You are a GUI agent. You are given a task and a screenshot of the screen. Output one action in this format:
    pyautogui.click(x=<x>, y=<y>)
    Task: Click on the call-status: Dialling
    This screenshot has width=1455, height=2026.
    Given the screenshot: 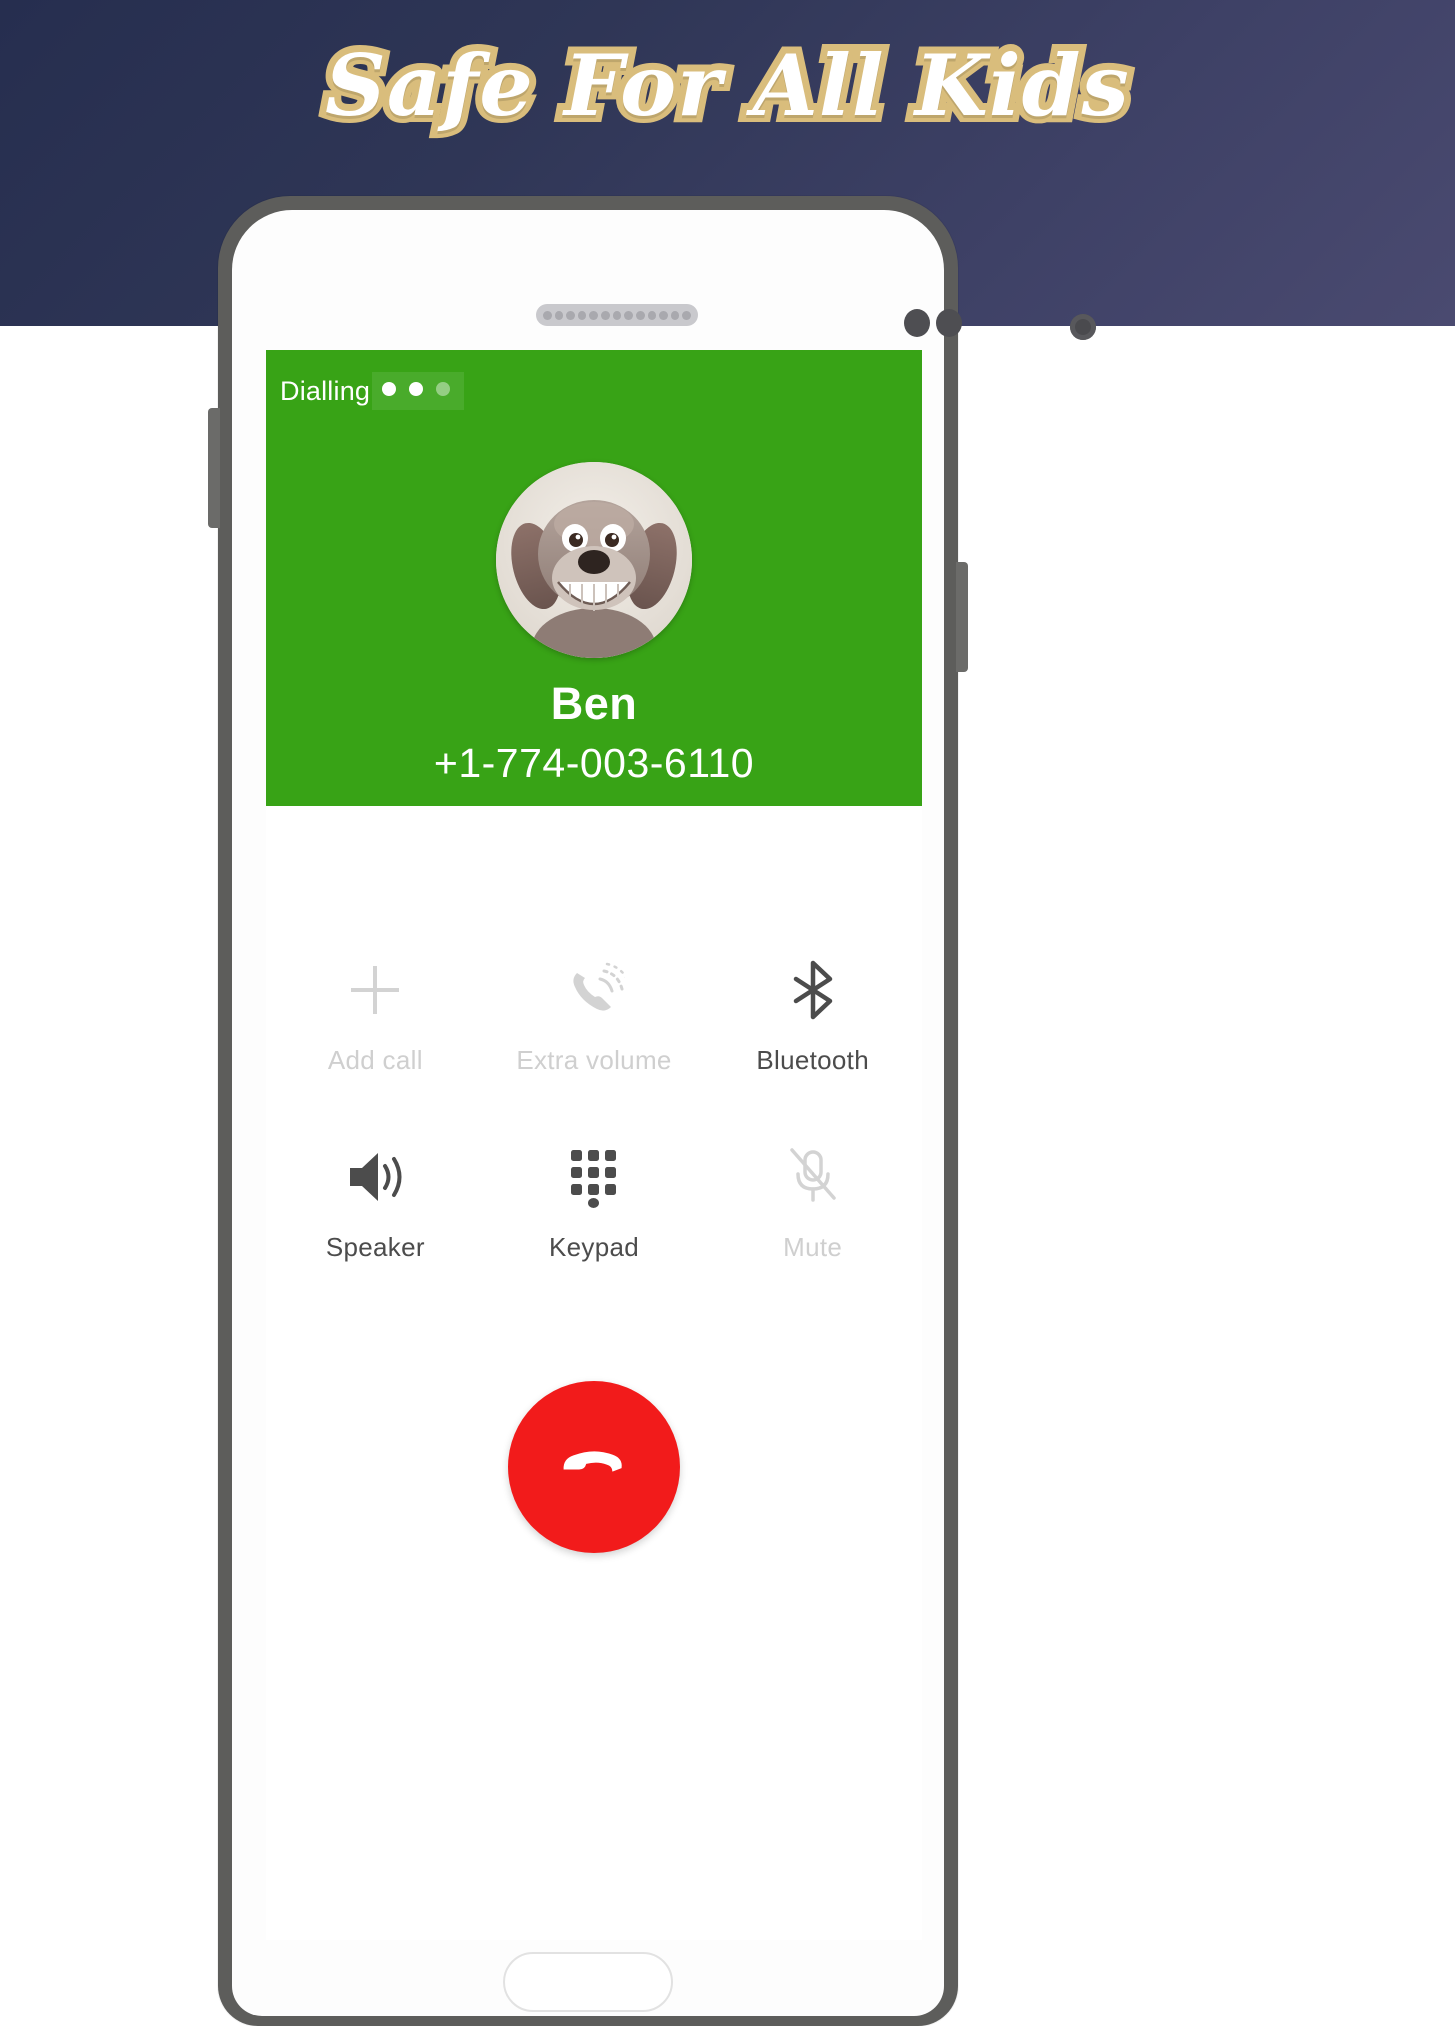 What is the action you would take?
    pyautogui.click(x=372, y=391)
    